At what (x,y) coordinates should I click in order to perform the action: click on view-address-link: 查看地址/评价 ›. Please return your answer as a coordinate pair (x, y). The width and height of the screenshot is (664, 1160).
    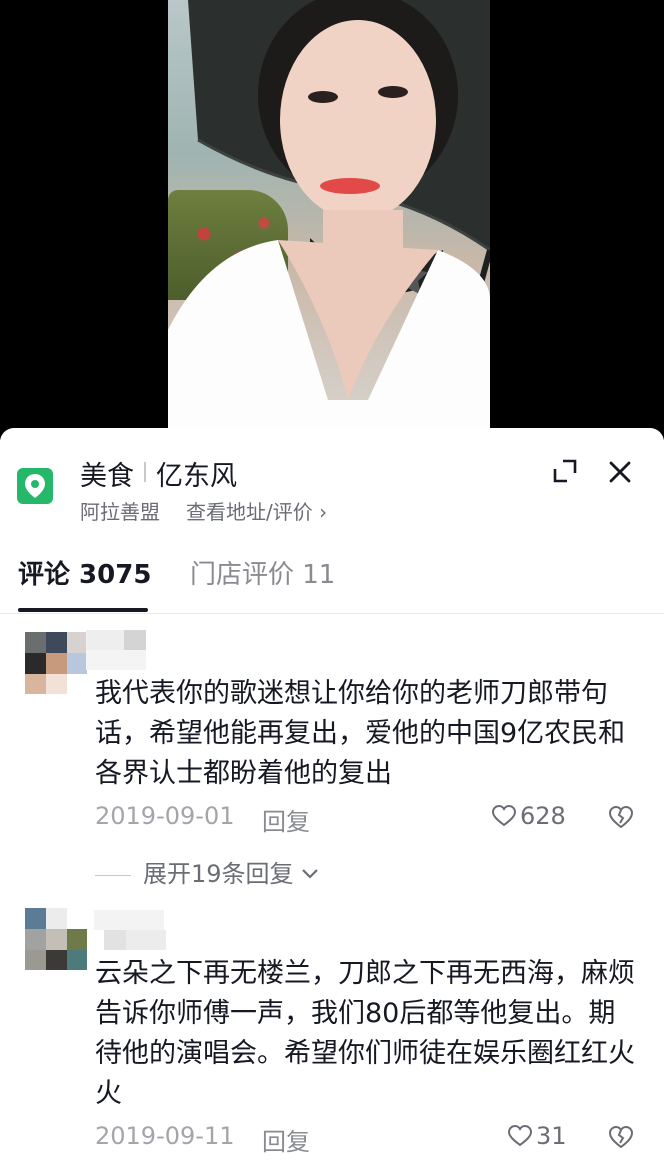
    Looking at the image, I should click on (256, 510).